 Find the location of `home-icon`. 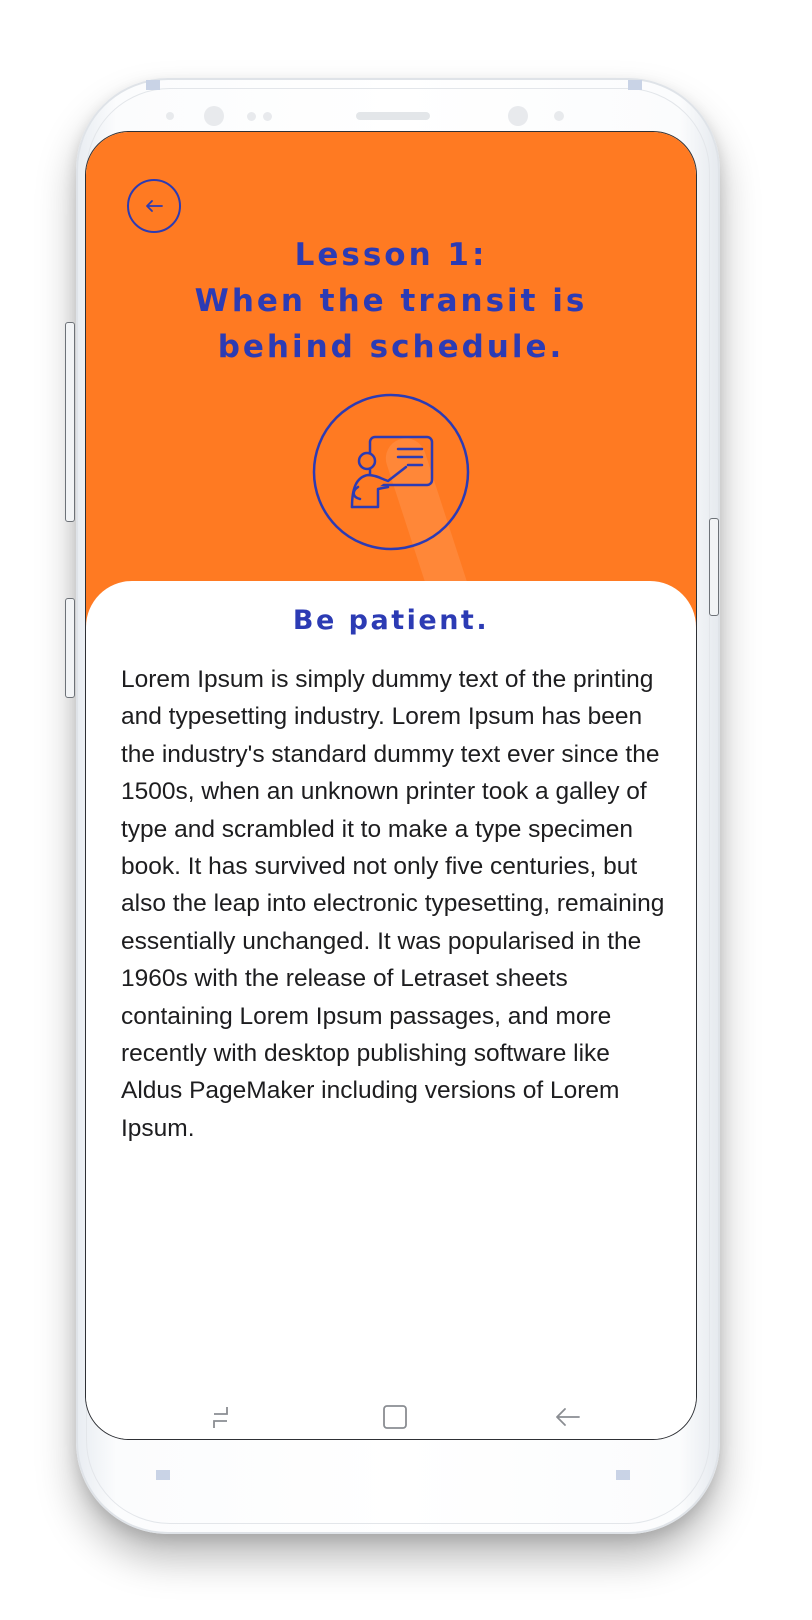

home-icon is located at coordinates (395, 1417).